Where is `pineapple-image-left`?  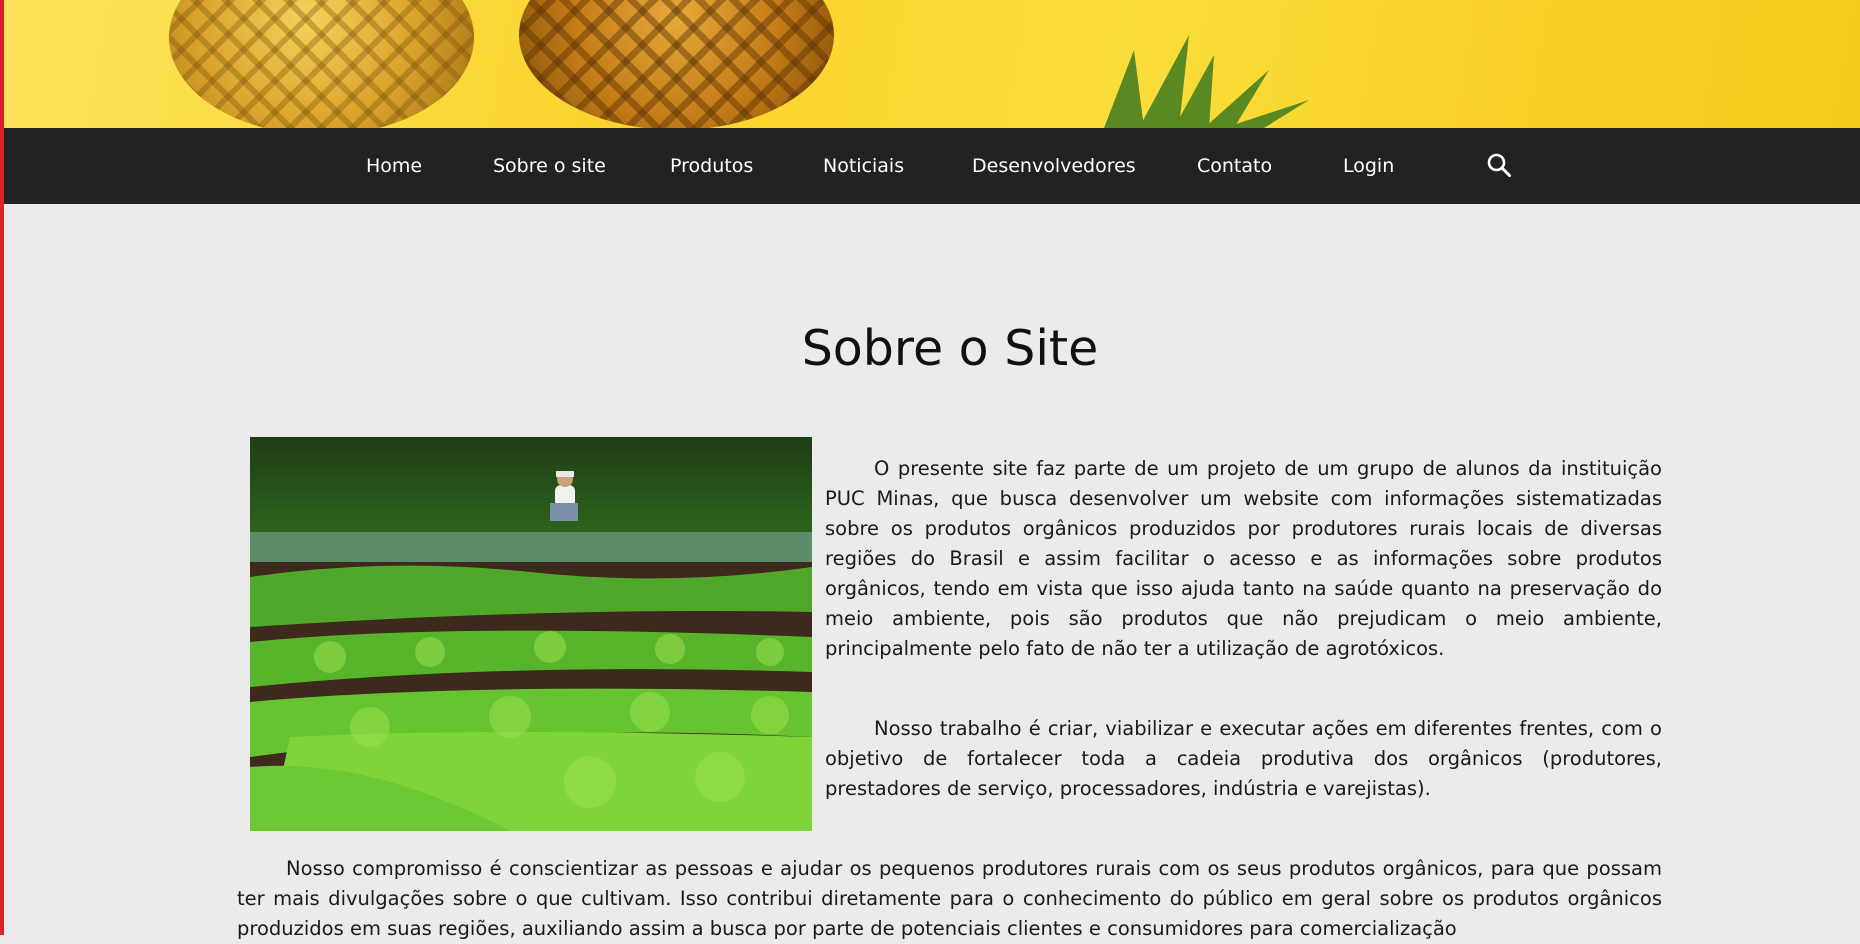 pineapple-image-left is located at coordinates (321, 64).